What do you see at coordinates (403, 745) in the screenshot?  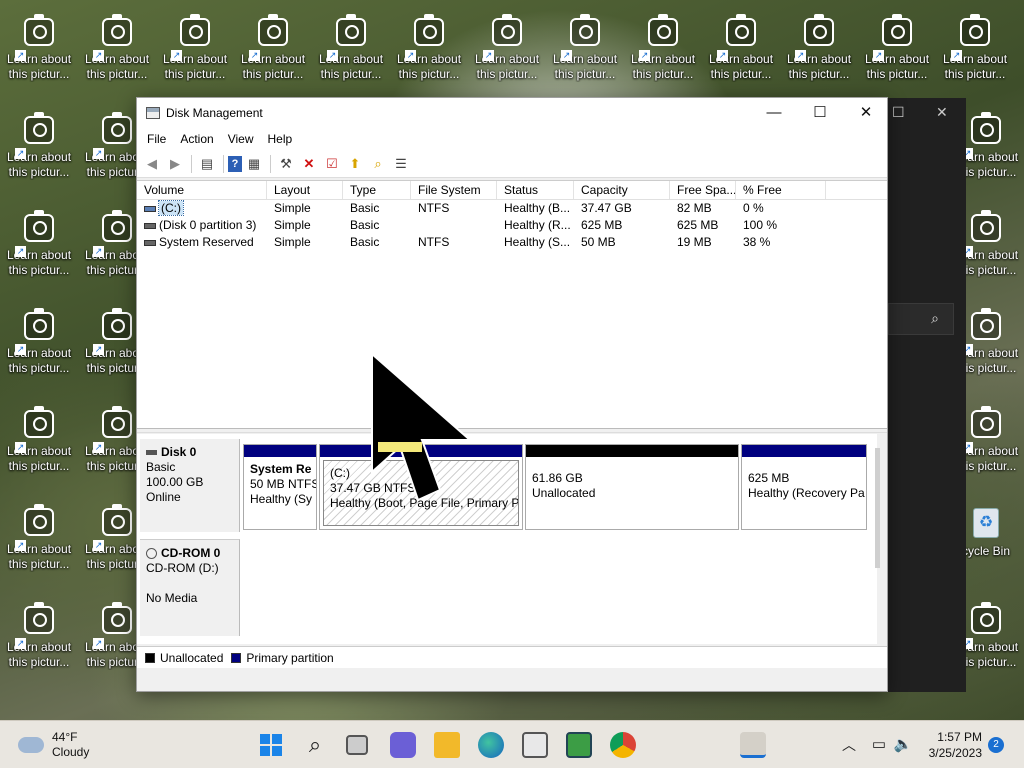 I see `teams-chat-icon` at bounding box center [403, 745].